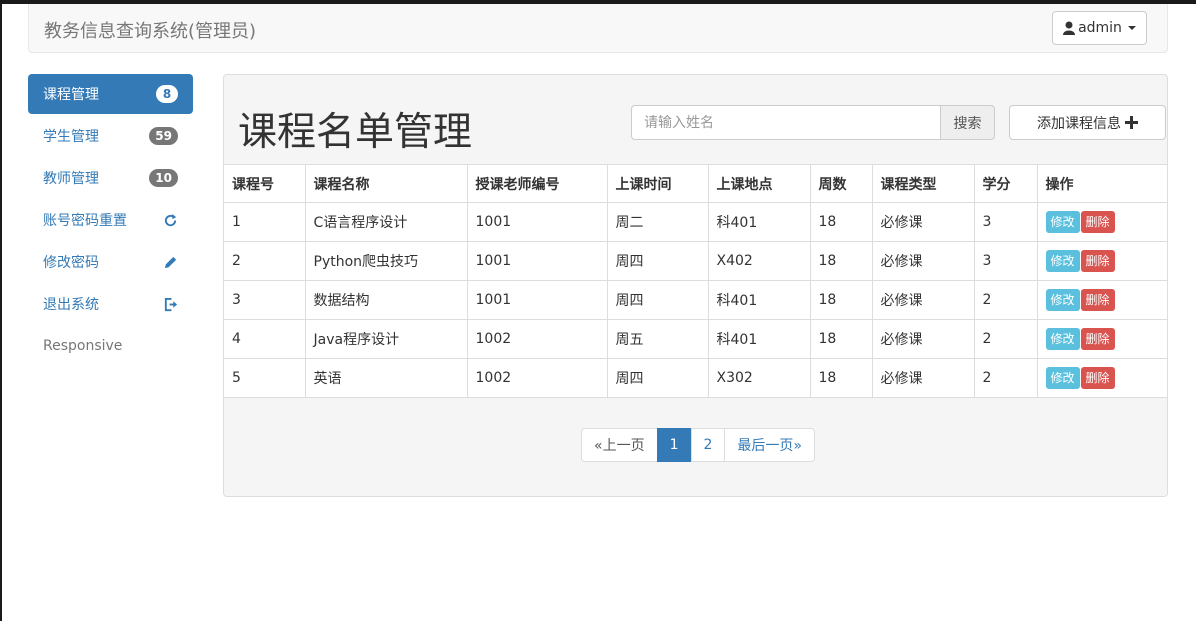 The height and width of the screenshot is (621, 1196). What do you see at coordinates (110, 94) in the screenshot?
I see `sidebar-item-courses: 课程管理 8` at bounding box center [110, 94].